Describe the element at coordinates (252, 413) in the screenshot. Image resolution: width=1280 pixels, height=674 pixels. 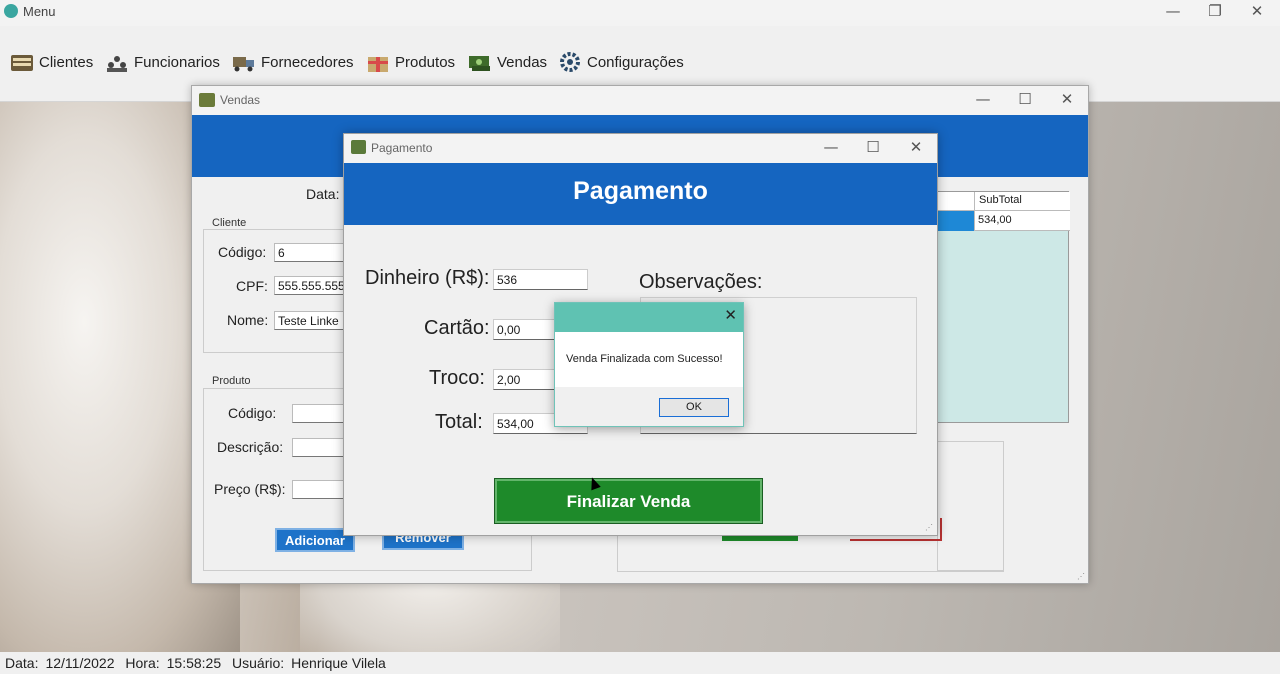
I see `produto-codigo-label: Código:` at that location.